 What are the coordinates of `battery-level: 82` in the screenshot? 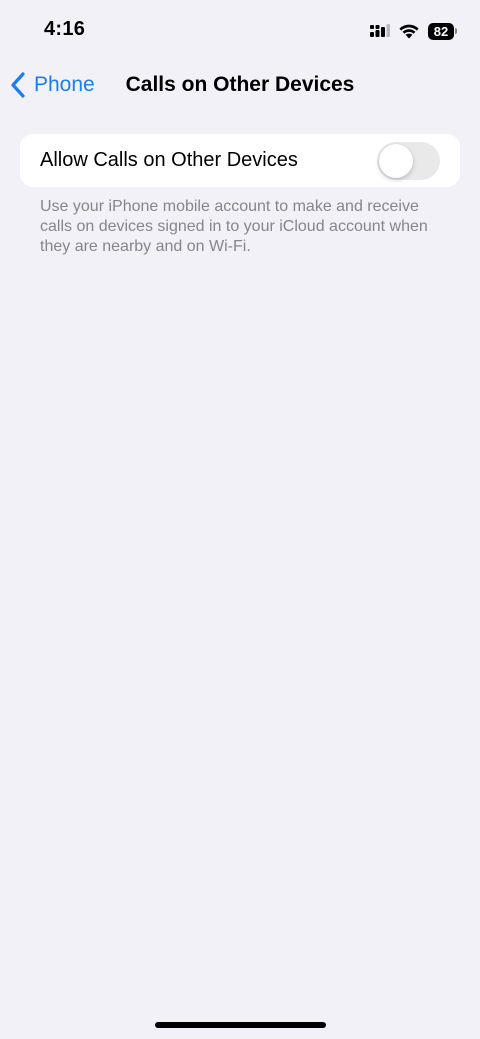 It's located at (441, 31).